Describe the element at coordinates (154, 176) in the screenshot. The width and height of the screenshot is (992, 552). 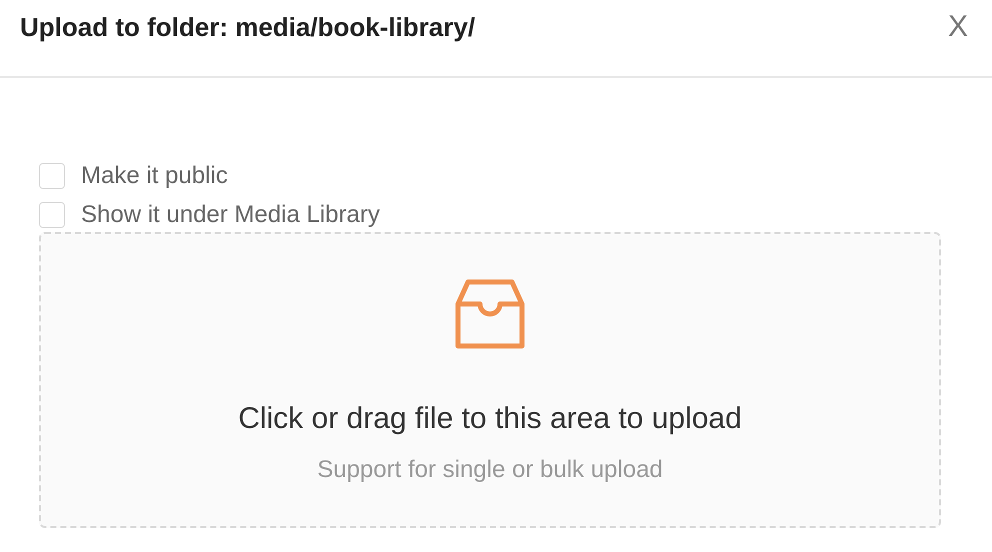
I see `checkbox-label: Make it public` at that location.